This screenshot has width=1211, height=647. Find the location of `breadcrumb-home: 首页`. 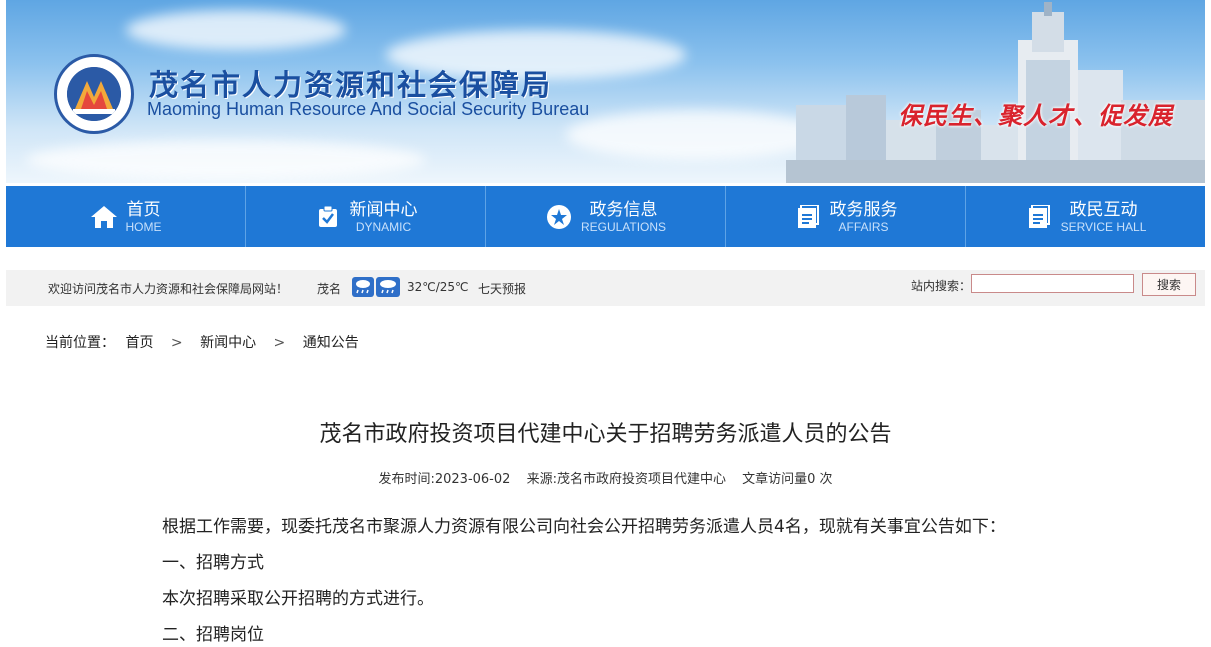

breadcrumb-home: 首页 is located at coordinates (139, 342).